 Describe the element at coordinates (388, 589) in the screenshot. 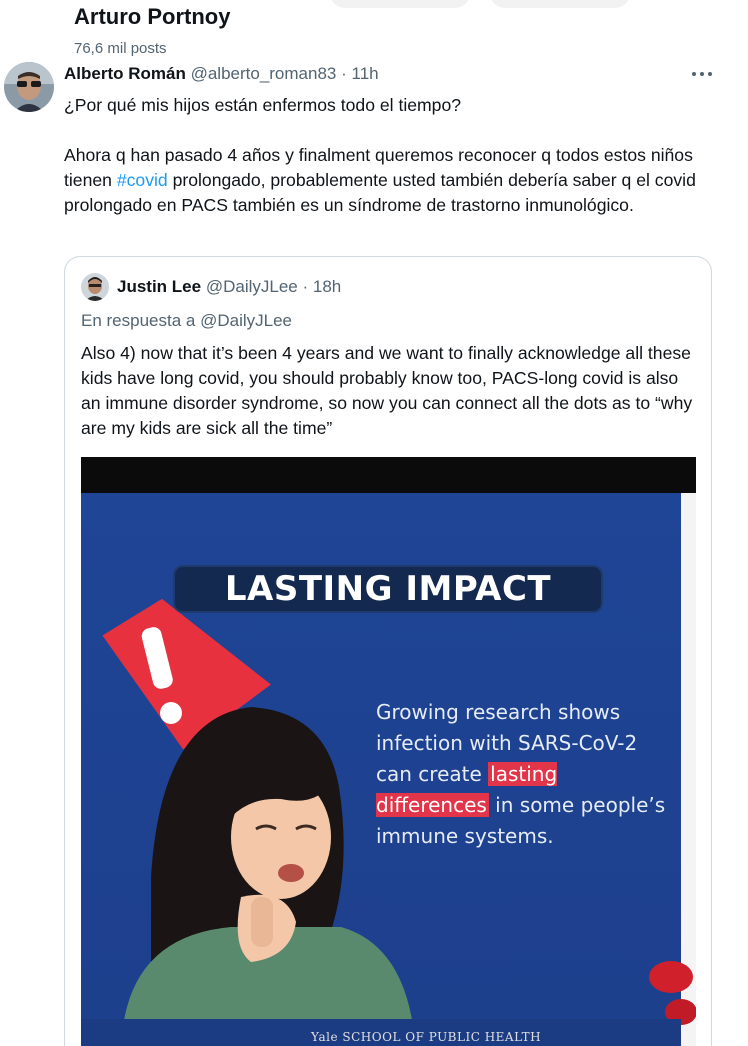

I see `infographic-headline: LASTING IMPACT` at that location.